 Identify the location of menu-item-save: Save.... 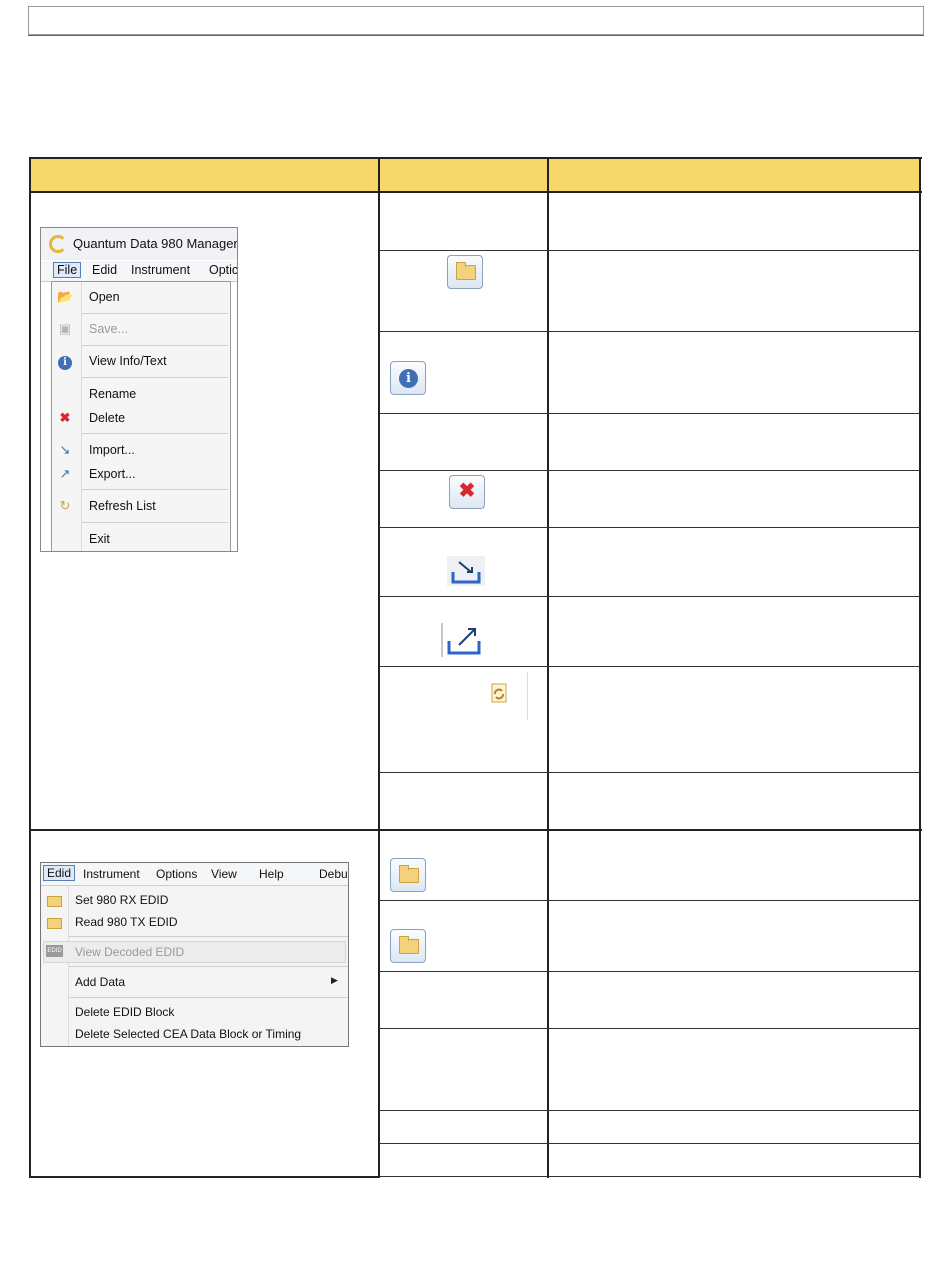
(108, 329).